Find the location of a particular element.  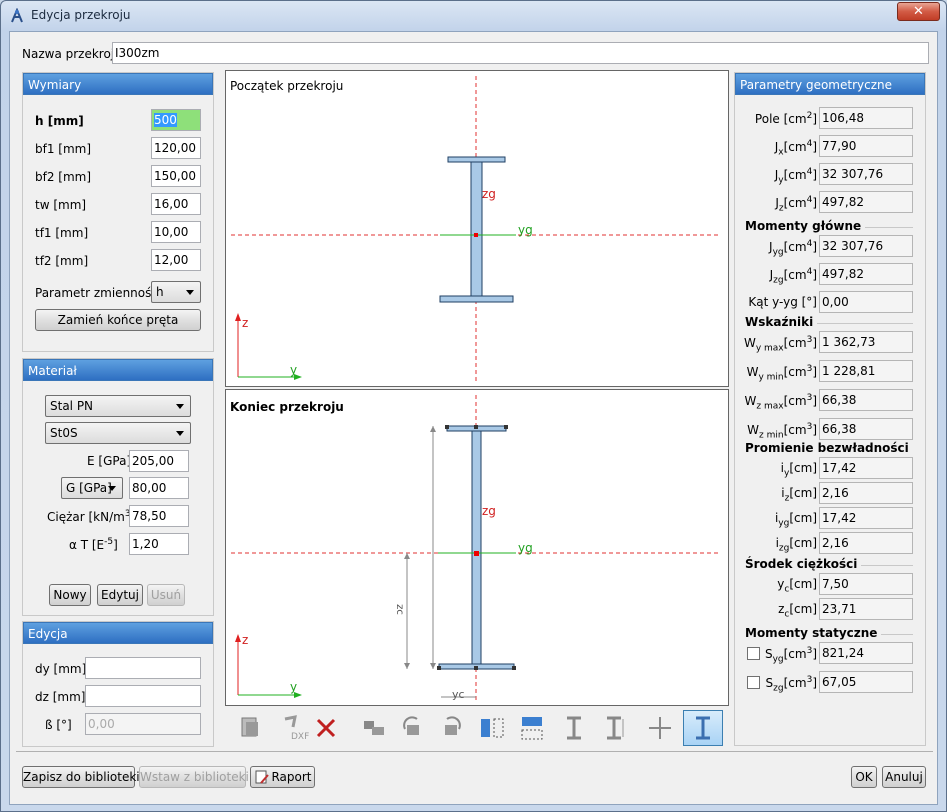

weight-label: Ciężar [kN/m3] is located at coordinates (91, 516).